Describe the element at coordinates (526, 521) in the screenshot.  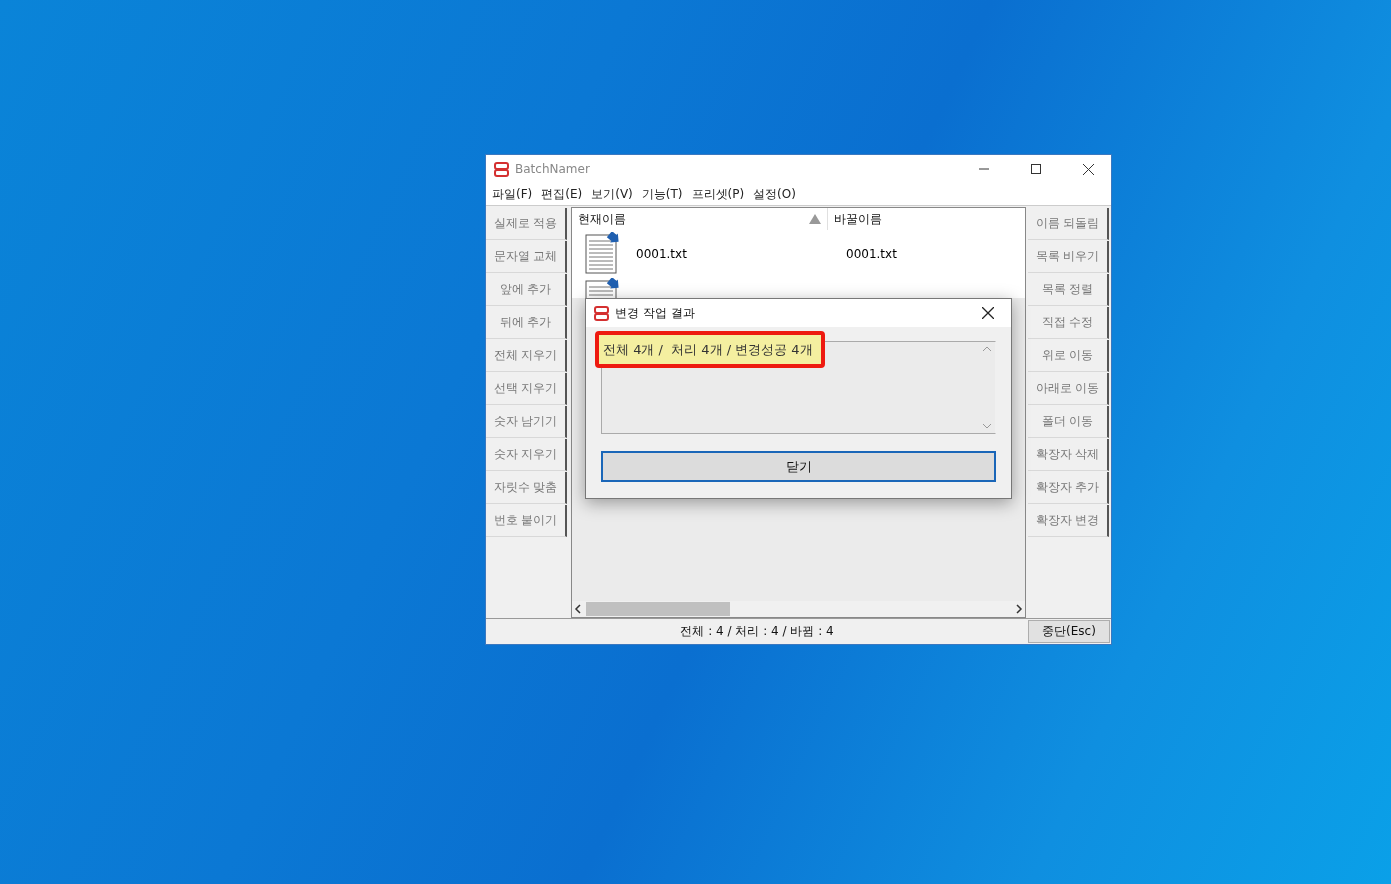
I see `action-button: 번호 붙이기` at that location.